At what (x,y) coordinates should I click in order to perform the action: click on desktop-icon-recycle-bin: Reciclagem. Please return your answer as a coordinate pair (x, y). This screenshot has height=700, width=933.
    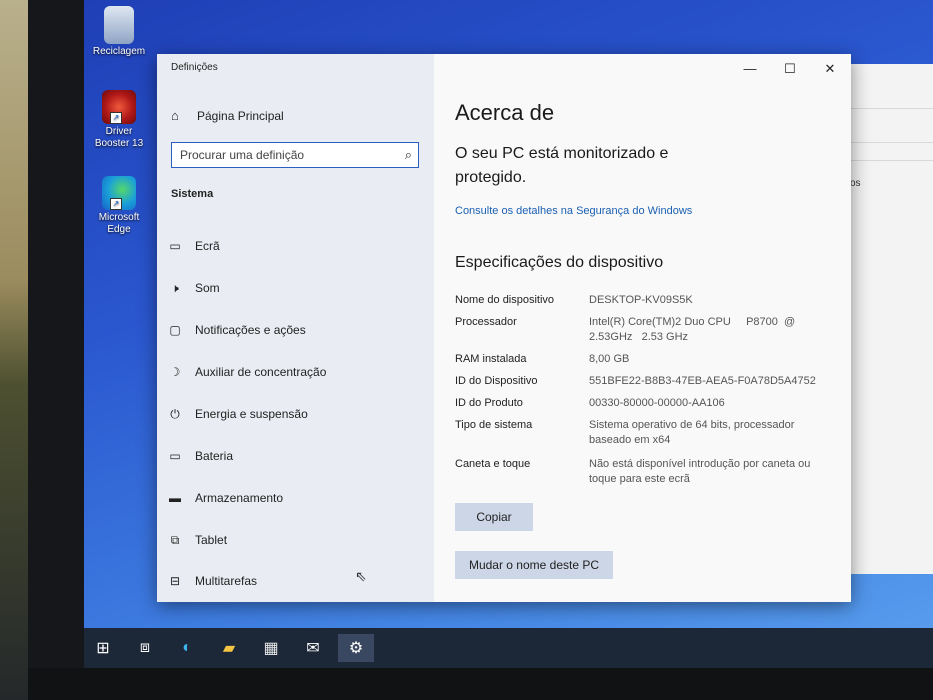
    Looking at the image, I should click on (119, 32).